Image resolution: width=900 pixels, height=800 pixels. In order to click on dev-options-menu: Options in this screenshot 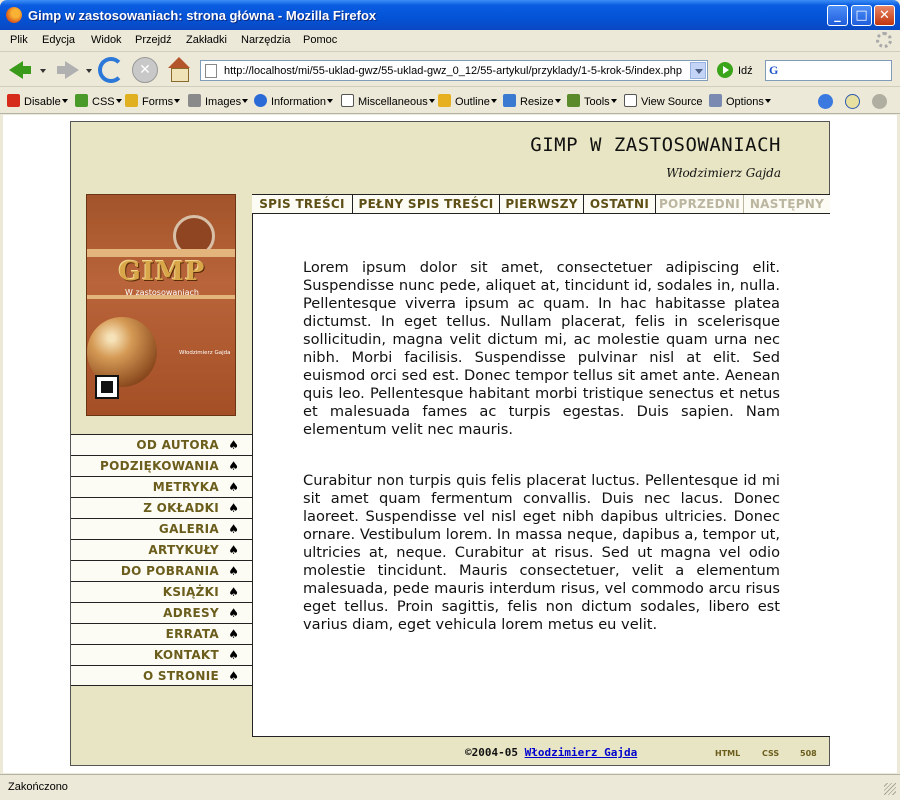, I will do `click(740, 101)`.